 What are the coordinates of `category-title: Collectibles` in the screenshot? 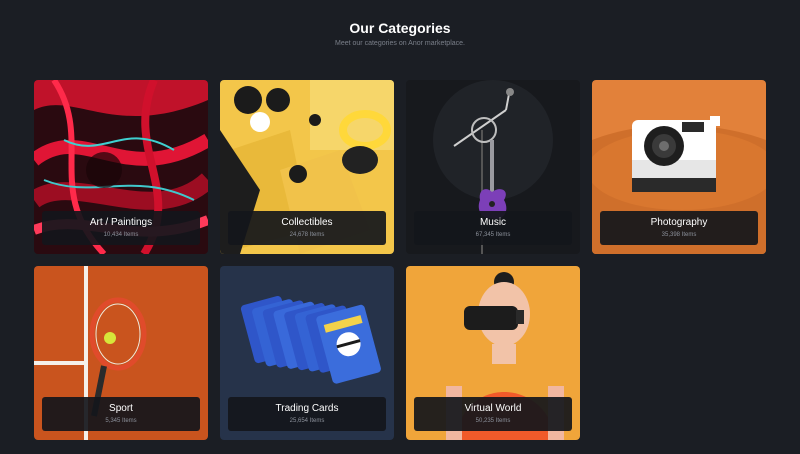 It's located at (307, 222).